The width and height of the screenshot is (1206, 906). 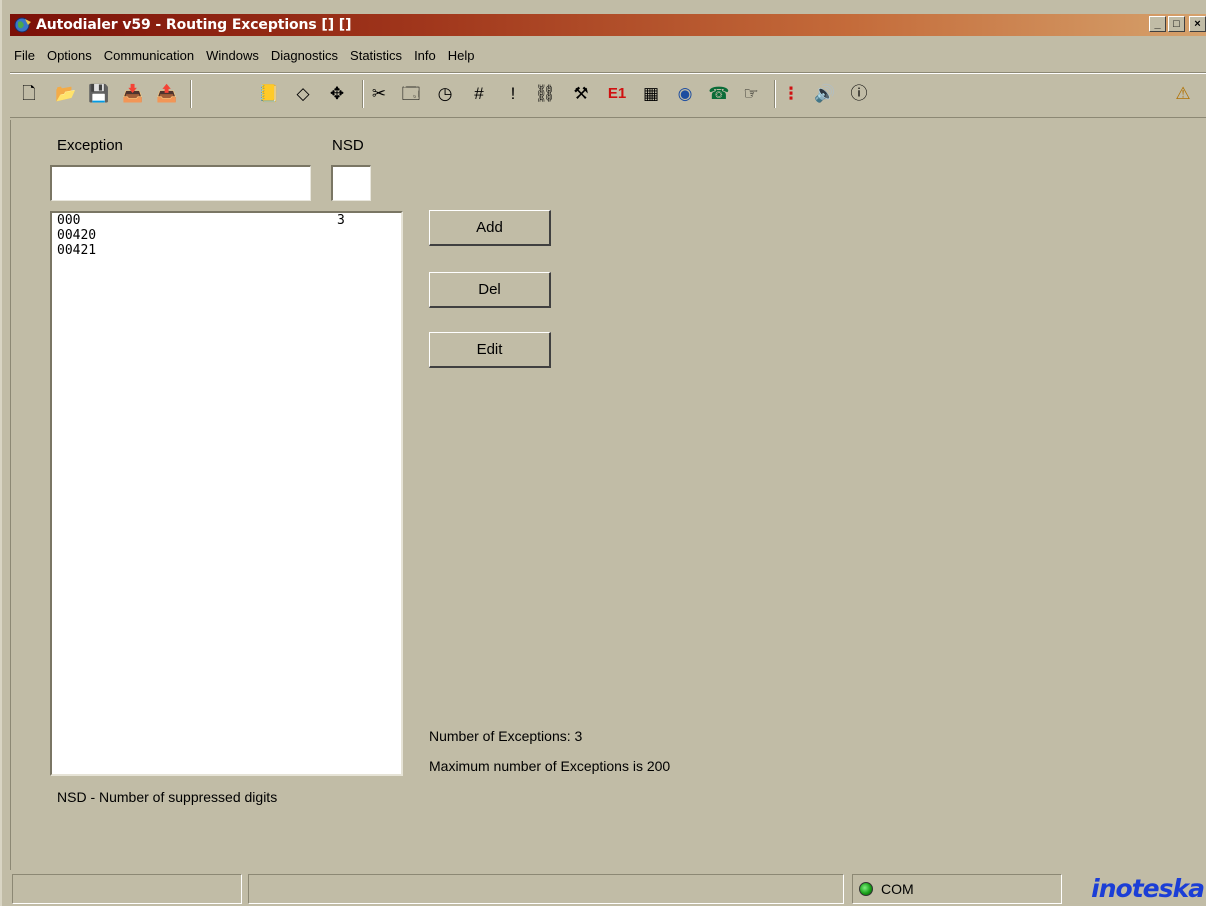 What do you see at coordinates (304, 55) in the screenshot?
I see `menu-diagnostics: Diagnostics` at bounding box center [304, 55].